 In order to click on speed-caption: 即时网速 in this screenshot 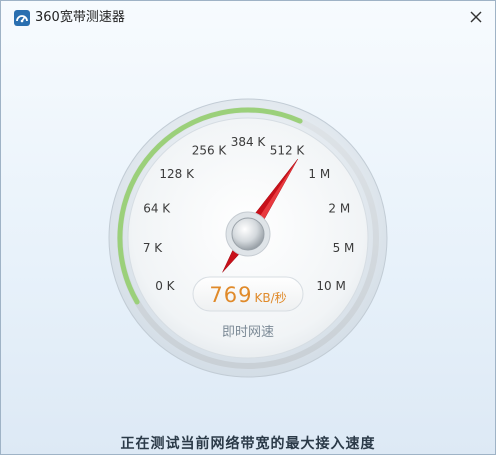, I will do `click(248, 332)`.